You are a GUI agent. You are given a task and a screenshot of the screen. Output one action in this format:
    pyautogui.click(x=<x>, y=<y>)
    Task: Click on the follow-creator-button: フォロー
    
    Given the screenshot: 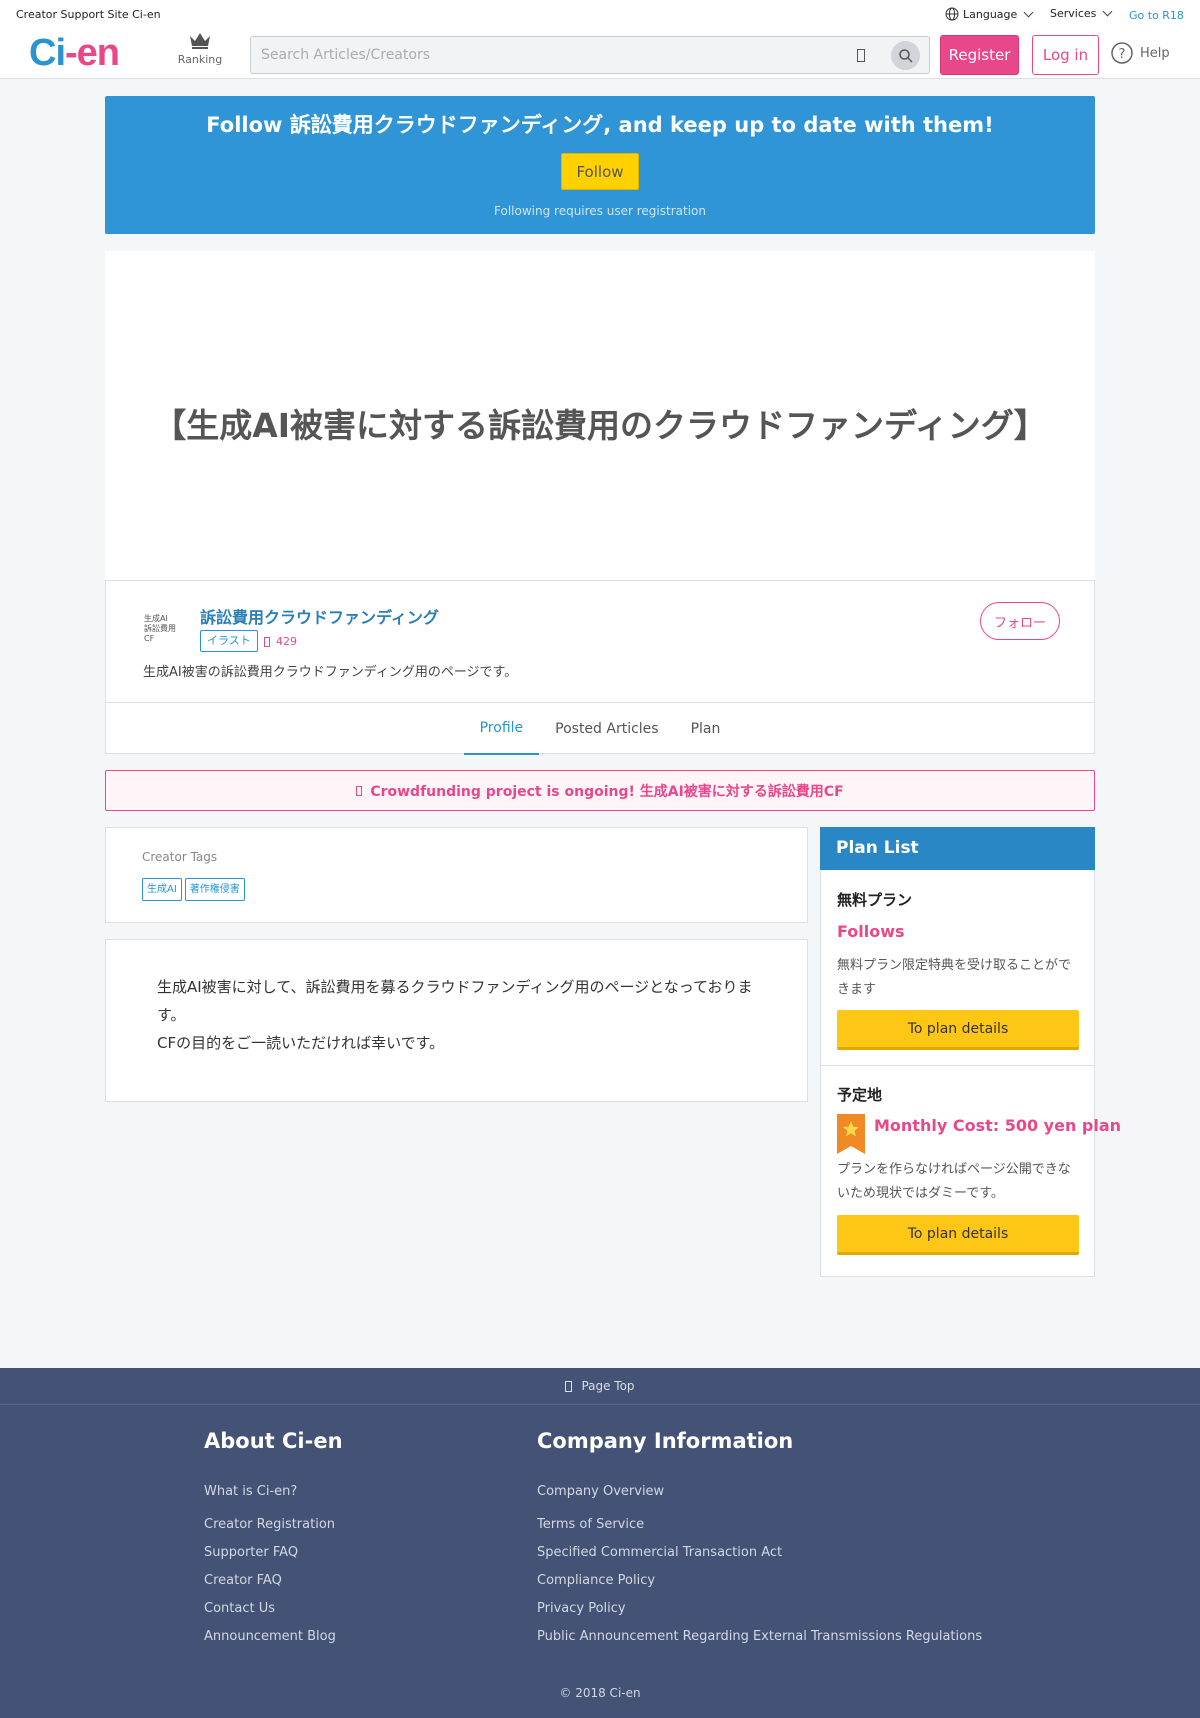 What is the action you would take?
    pyautogui.click(x=1020, y=621)
    